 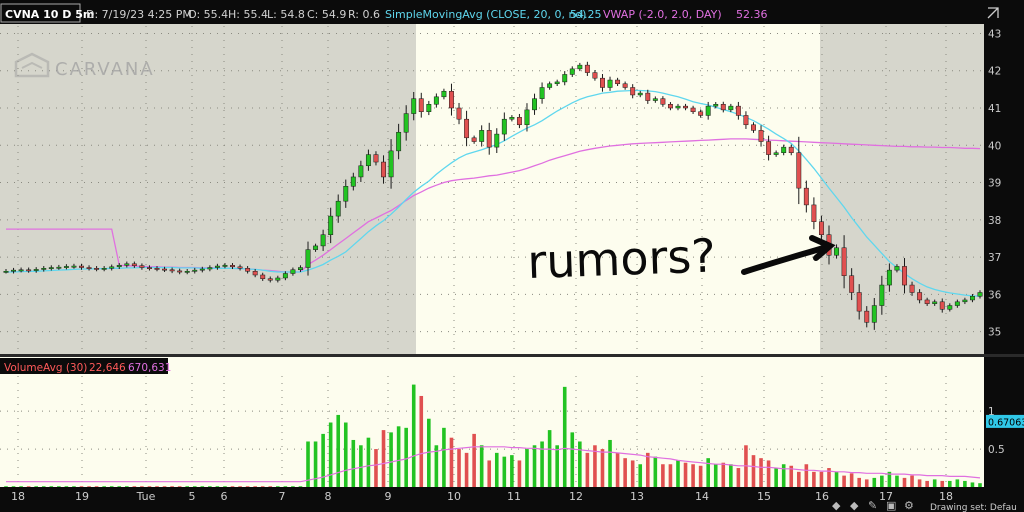 What do you see at coordinates (388, 496) in the screenshot?
I see `time-tick-label: 9` at bounding box center [388, 496].